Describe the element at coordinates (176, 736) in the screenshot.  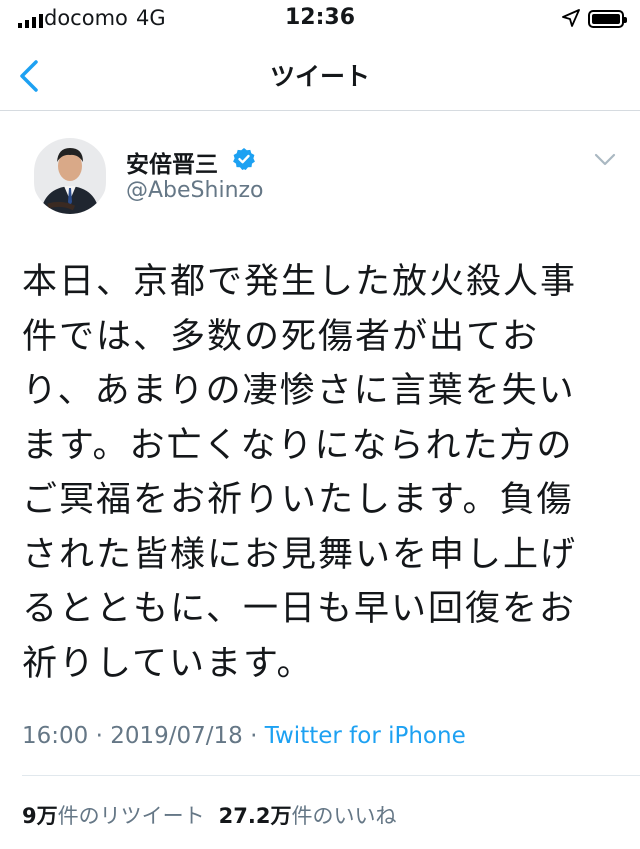
I see `tweet-date: 2019/07/18` at that location.